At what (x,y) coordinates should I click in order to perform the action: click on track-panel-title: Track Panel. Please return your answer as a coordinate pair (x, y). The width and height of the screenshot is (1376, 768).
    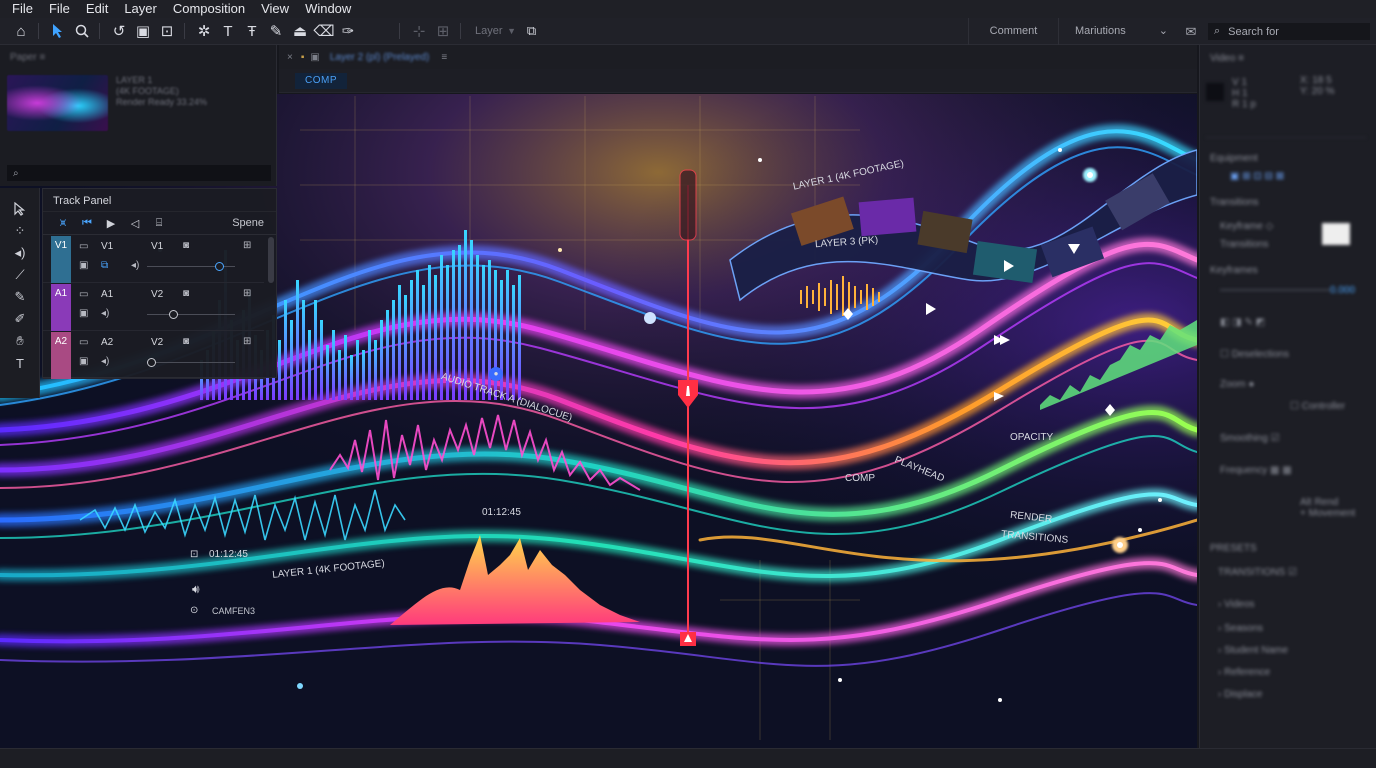
    Looking at the image, I should click on (82, 201).